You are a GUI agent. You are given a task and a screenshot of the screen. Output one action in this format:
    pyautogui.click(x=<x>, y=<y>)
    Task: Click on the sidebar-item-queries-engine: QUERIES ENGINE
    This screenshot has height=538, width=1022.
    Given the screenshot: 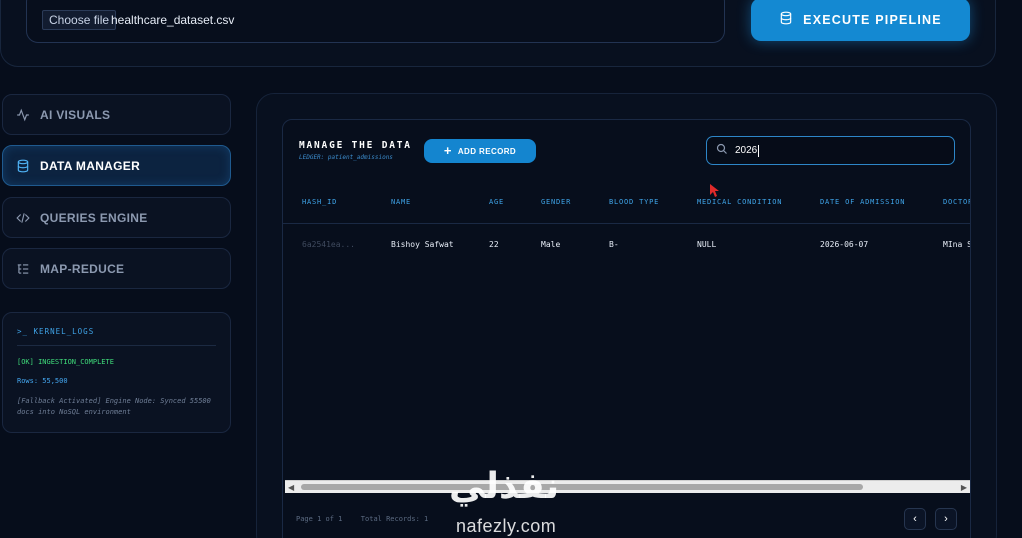 What is the action you would take?
    pyautogui.click(x=116, y=217)
    